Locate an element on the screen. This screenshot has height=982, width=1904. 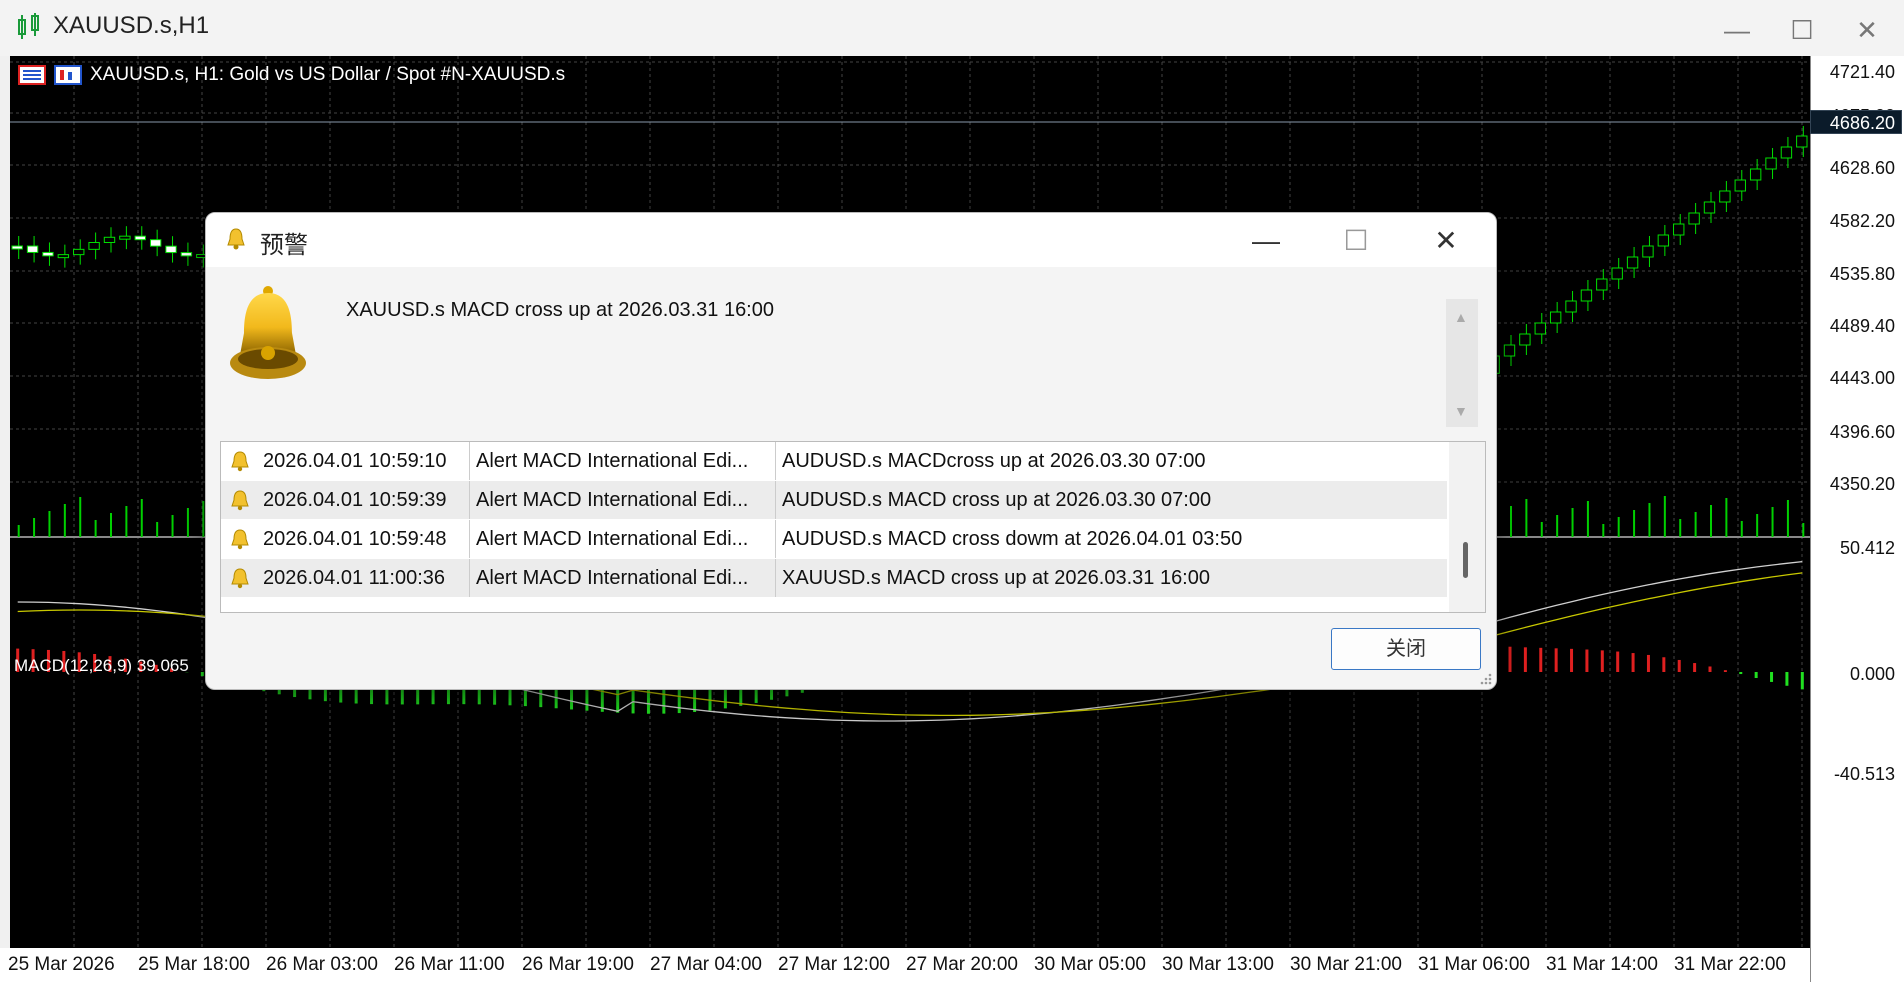
price-label: 4489.40 is located at coordinates (1862, 326).